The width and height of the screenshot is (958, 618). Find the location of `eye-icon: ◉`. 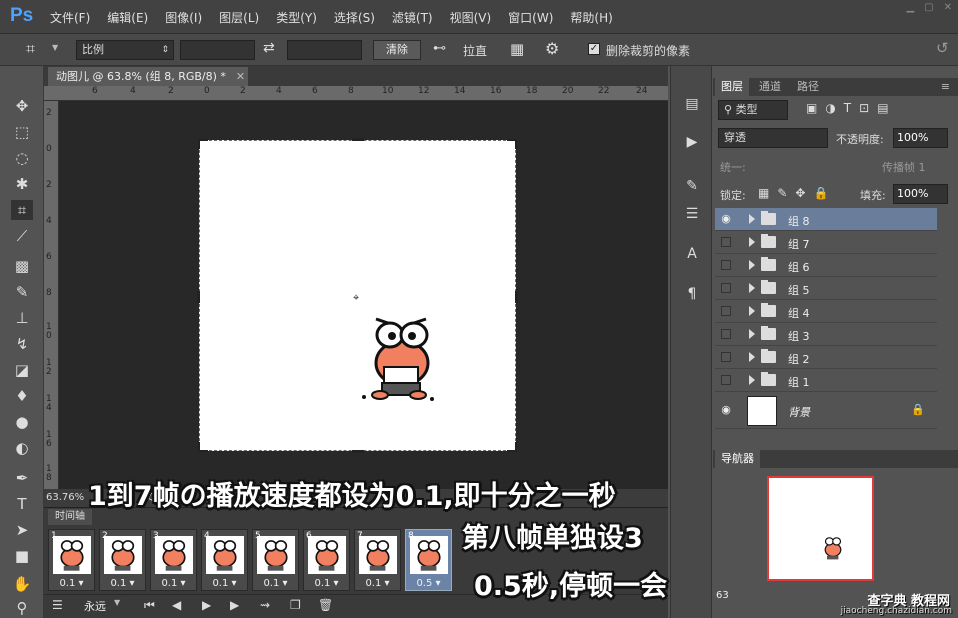

eye-icon: ◉ is located at coordinates (726, 410).